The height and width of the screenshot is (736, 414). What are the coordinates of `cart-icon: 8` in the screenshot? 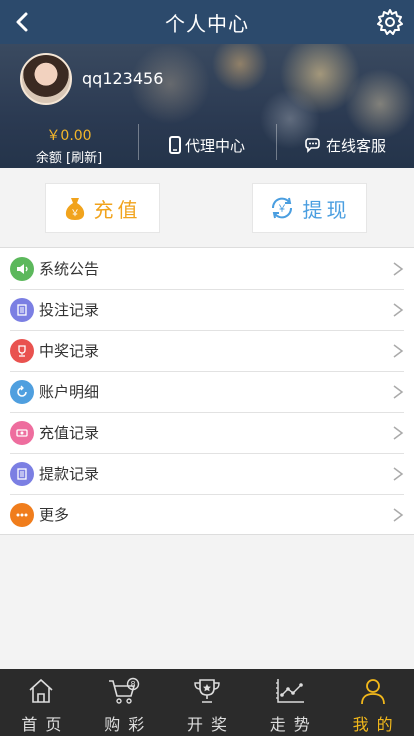 It's located at (124, 690).